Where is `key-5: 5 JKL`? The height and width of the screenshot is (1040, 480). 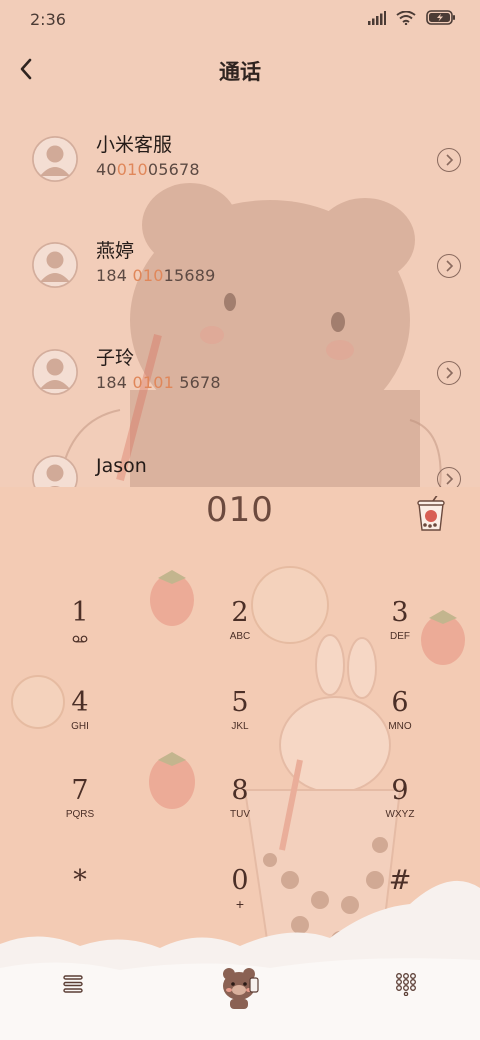
key-5: 5 JKL is located at coordinates (240, 723).